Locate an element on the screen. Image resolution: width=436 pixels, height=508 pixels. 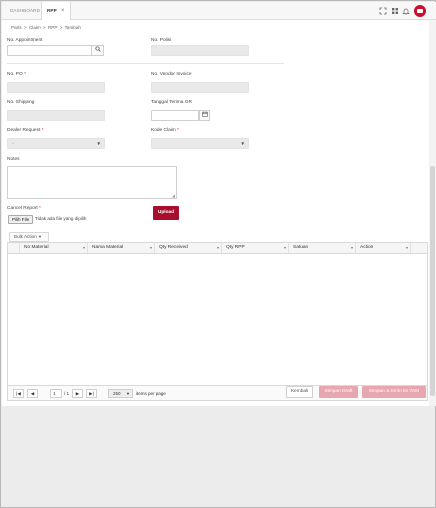
search-icon is located at coordinates (97, 49).